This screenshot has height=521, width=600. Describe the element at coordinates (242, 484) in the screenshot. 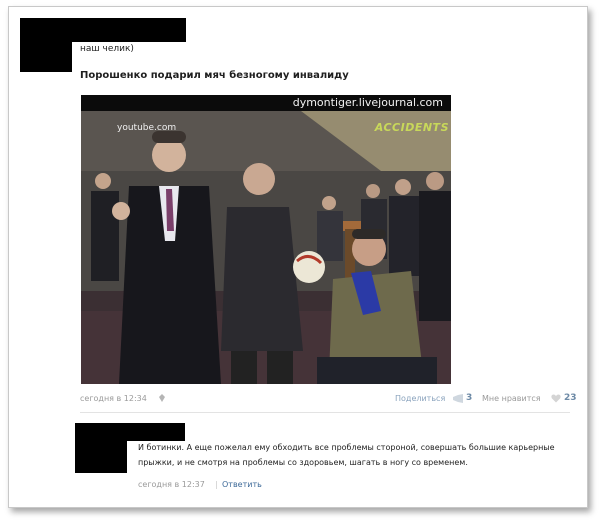

I see `reply-link: Ответить` at that location.